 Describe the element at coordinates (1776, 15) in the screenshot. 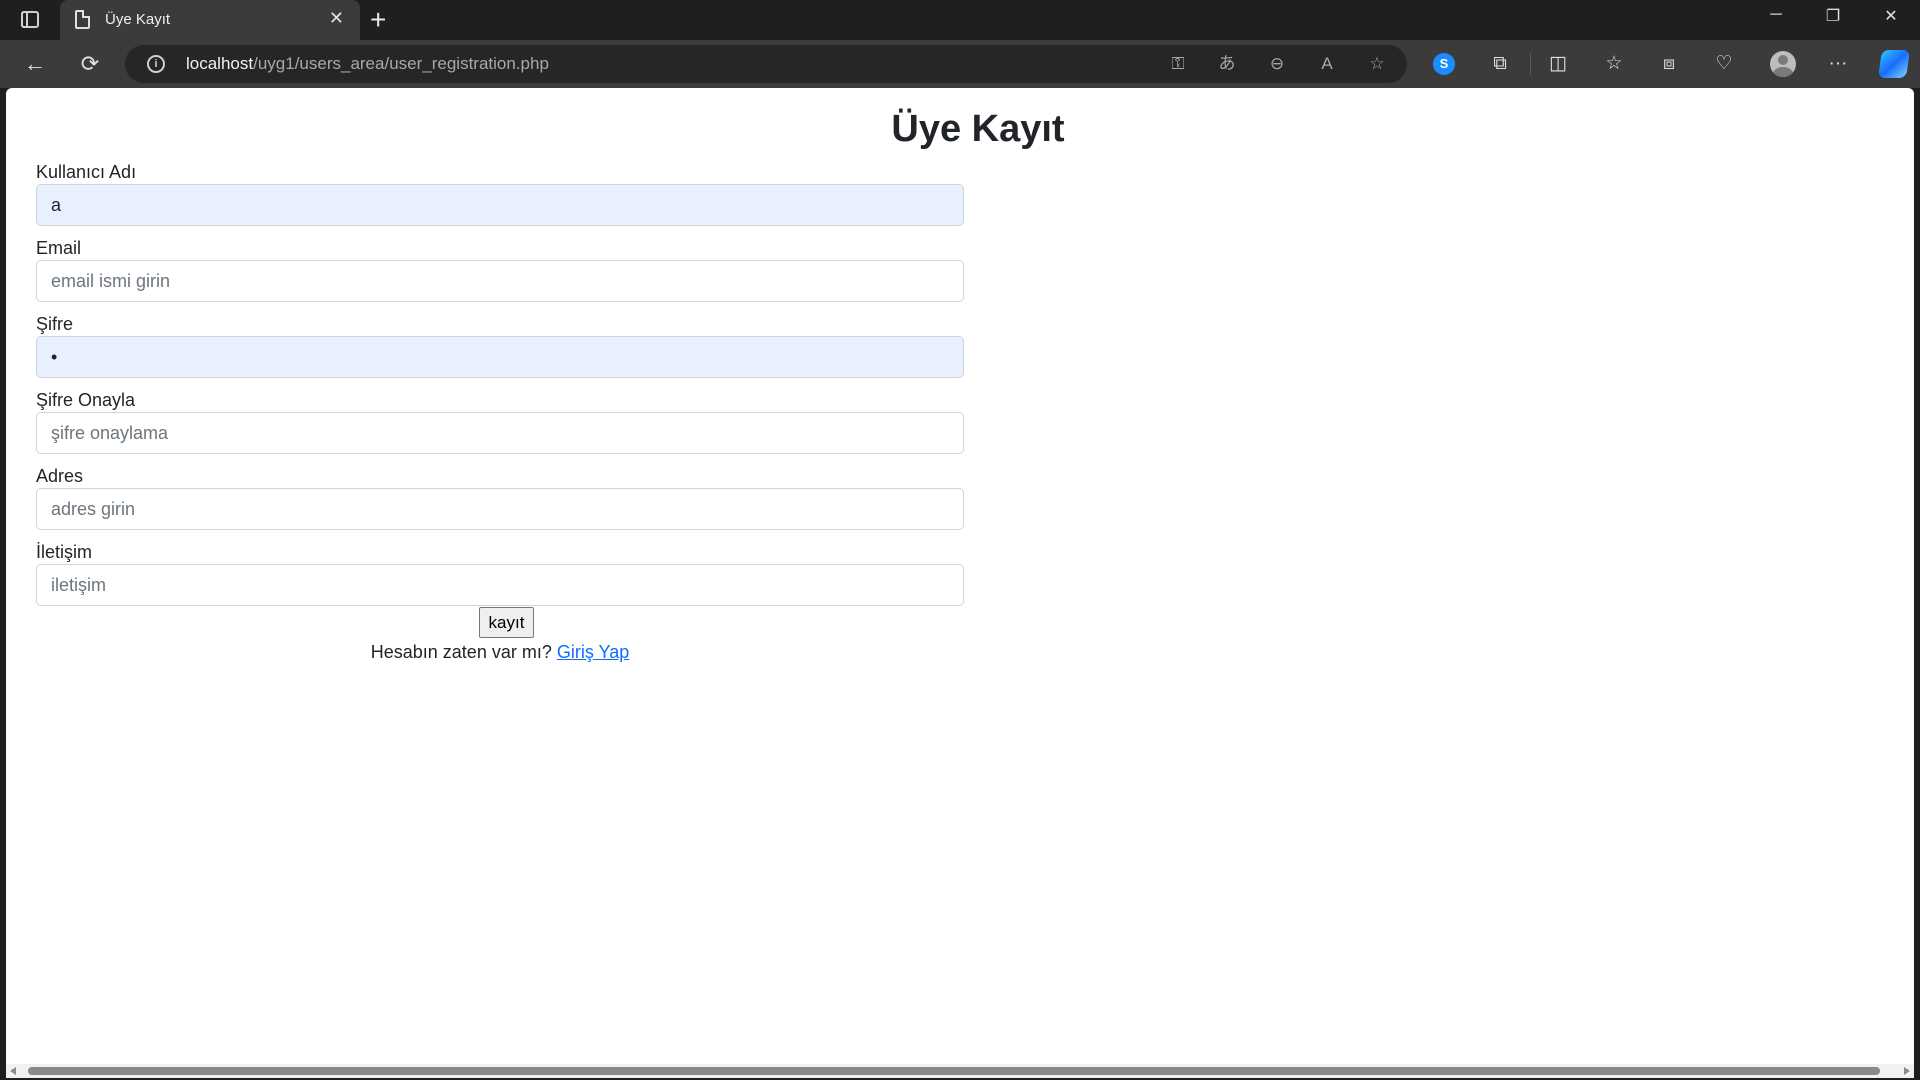

I see `minimize-button: ─` at that location.